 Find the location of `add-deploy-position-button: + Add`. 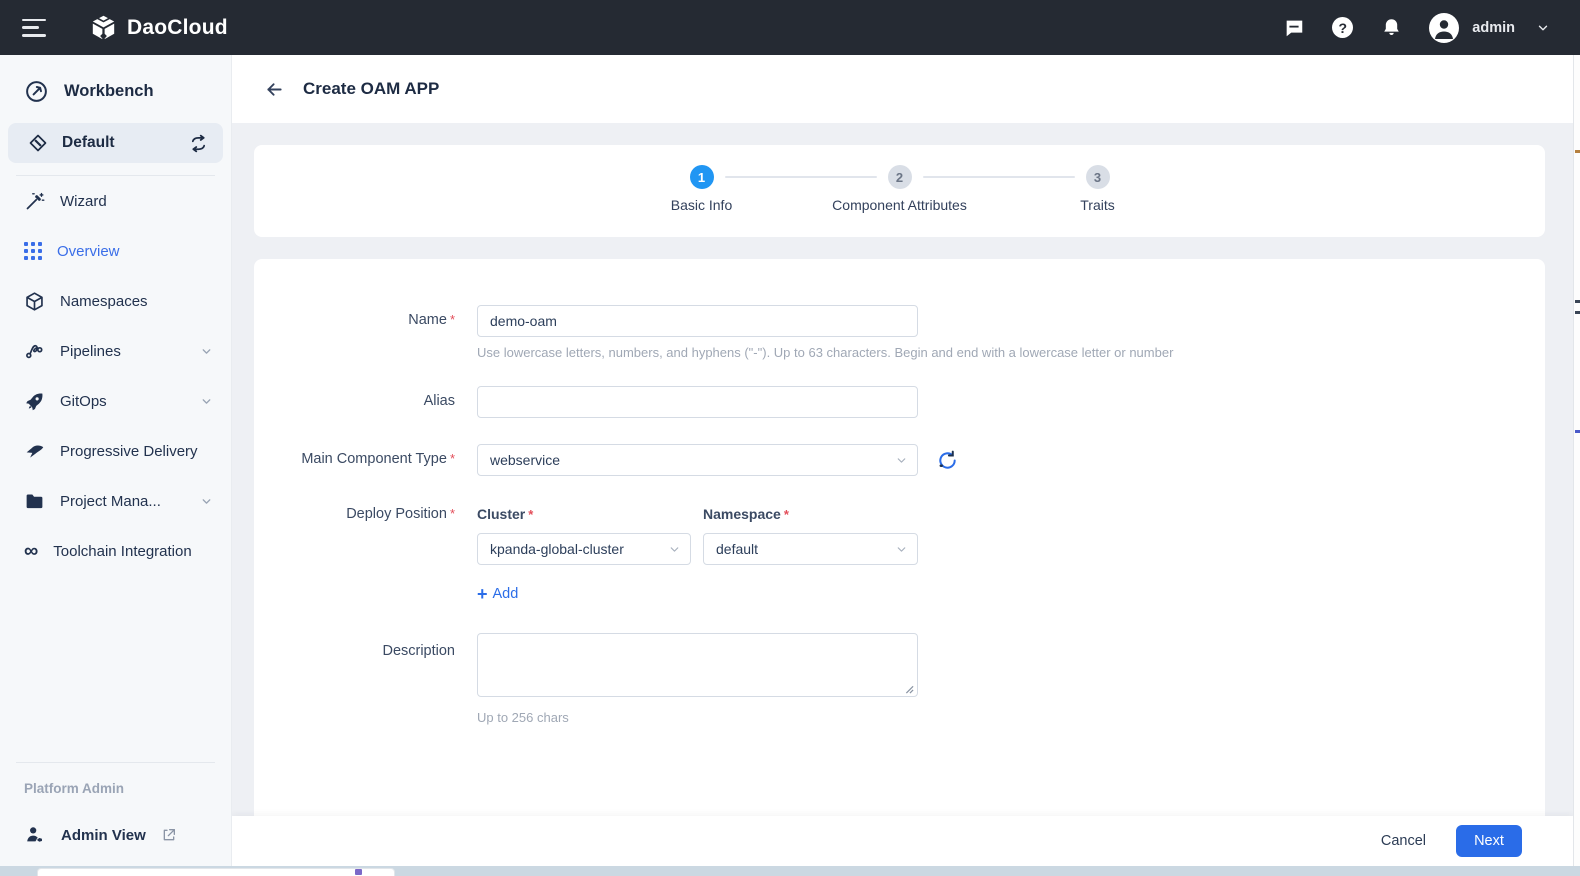

add-deploy-position-button: + Add is located at coordinates (497, 594).